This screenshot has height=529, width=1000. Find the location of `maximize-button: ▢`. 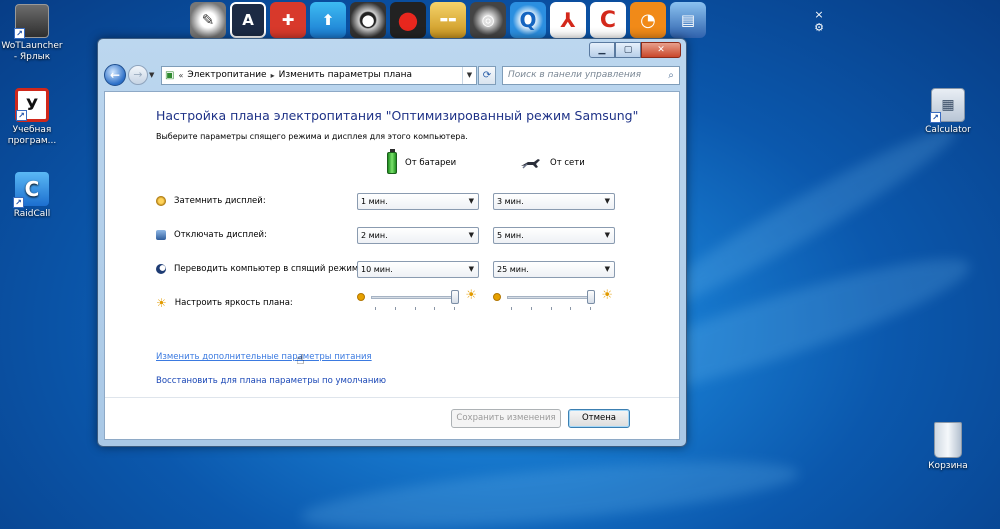

maximize-button: ▢ is located at coordinates (628, 50).